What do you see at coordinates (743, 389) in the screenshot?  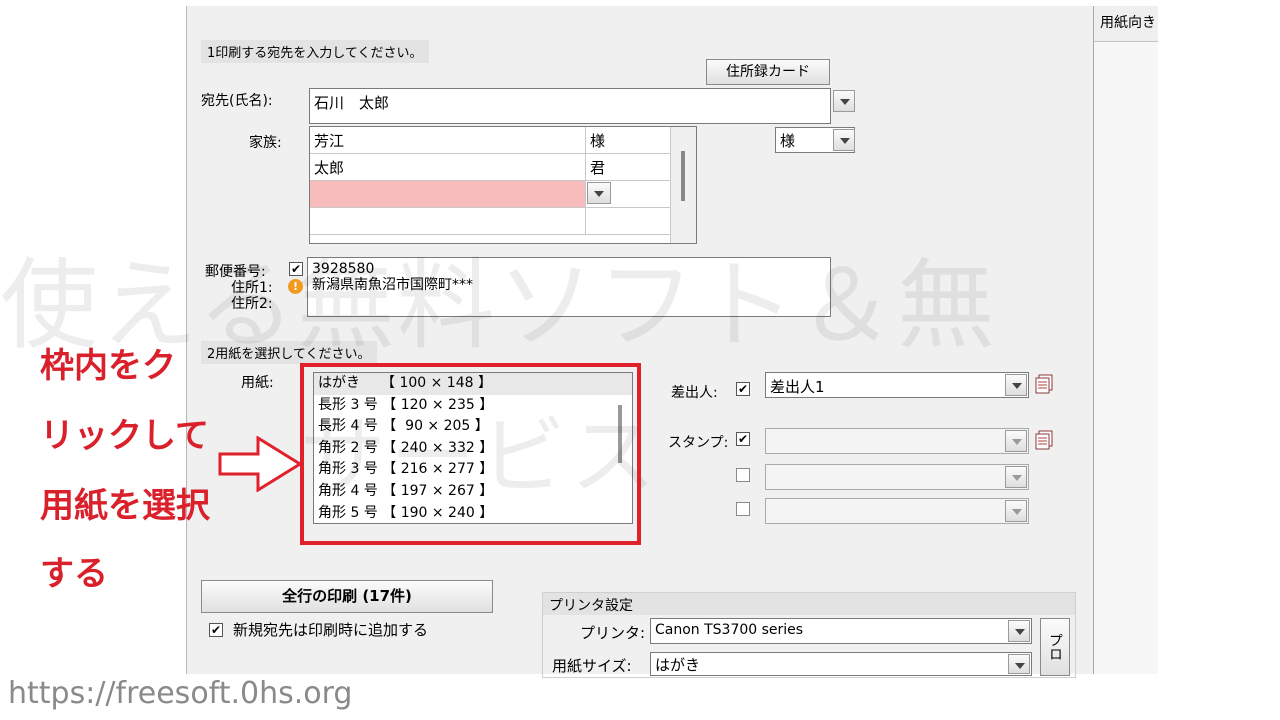 I see `sender-checkbox: ✔` at bounding box center [743, 389].